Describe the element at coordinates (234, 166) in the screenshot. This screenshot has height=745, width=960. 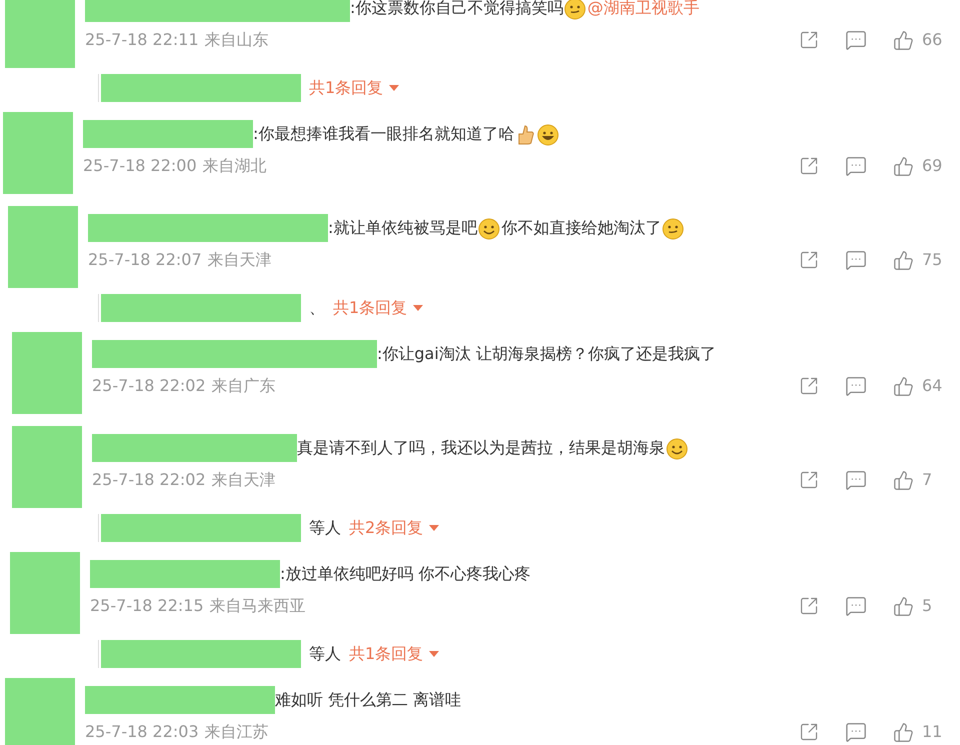
I see `comment-location: 来自湖北` at that location.